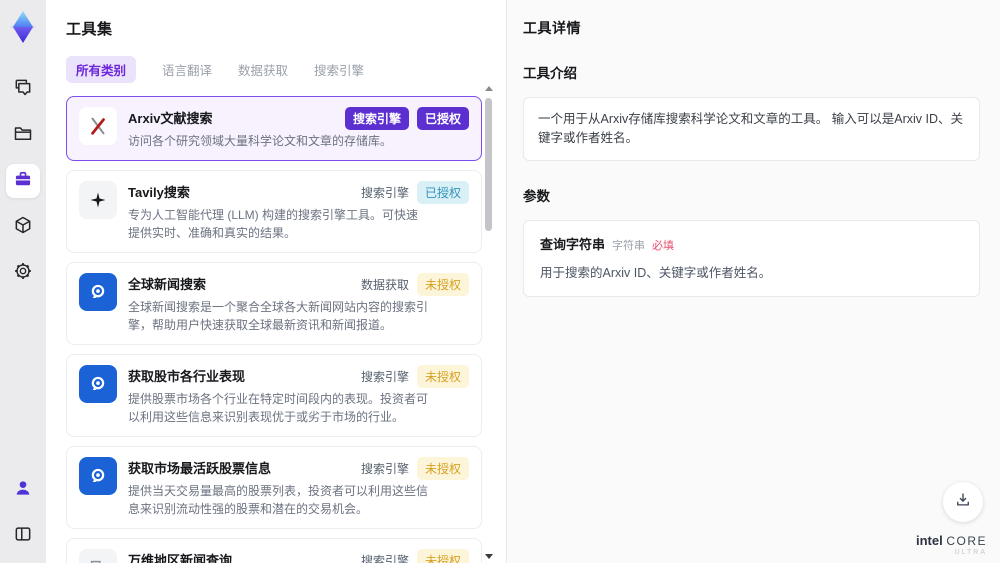 This screenshot has width=1000, height=563. I want to click on intel-core-logo: intel CORE ULTRA, so click(951, 545).